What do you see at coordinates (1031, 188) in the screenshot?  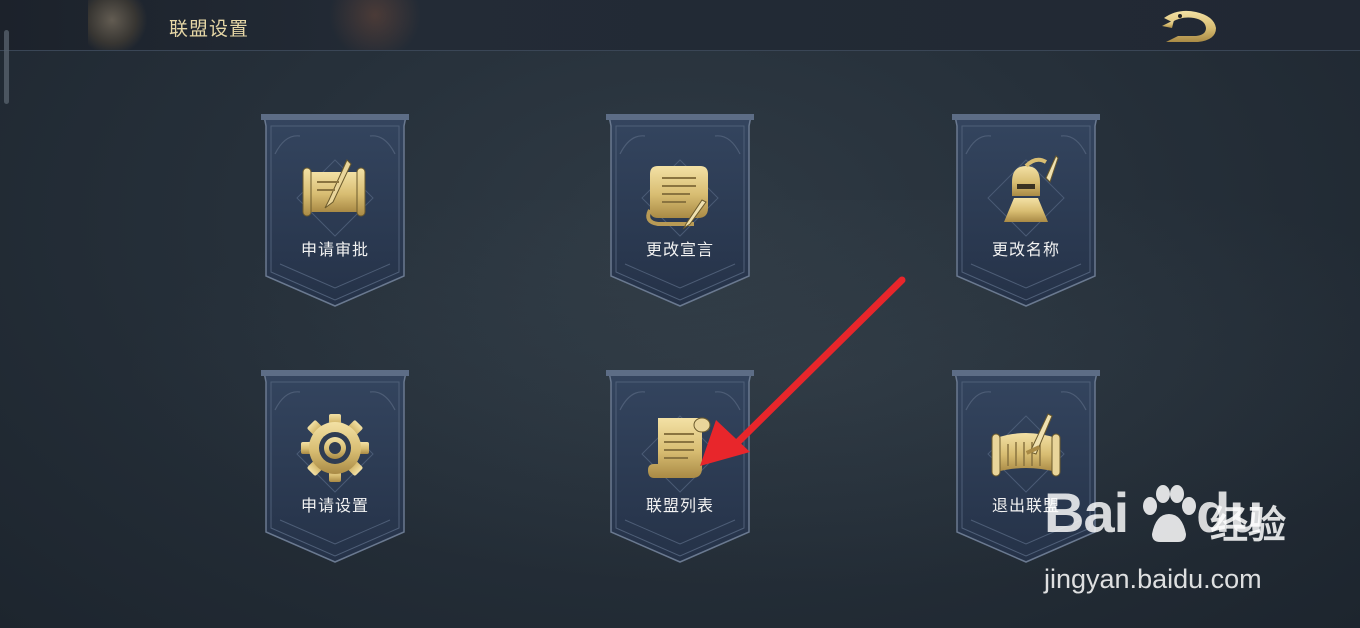 I see `warrior-helmet-icon` at bounding box center [1031, 188].